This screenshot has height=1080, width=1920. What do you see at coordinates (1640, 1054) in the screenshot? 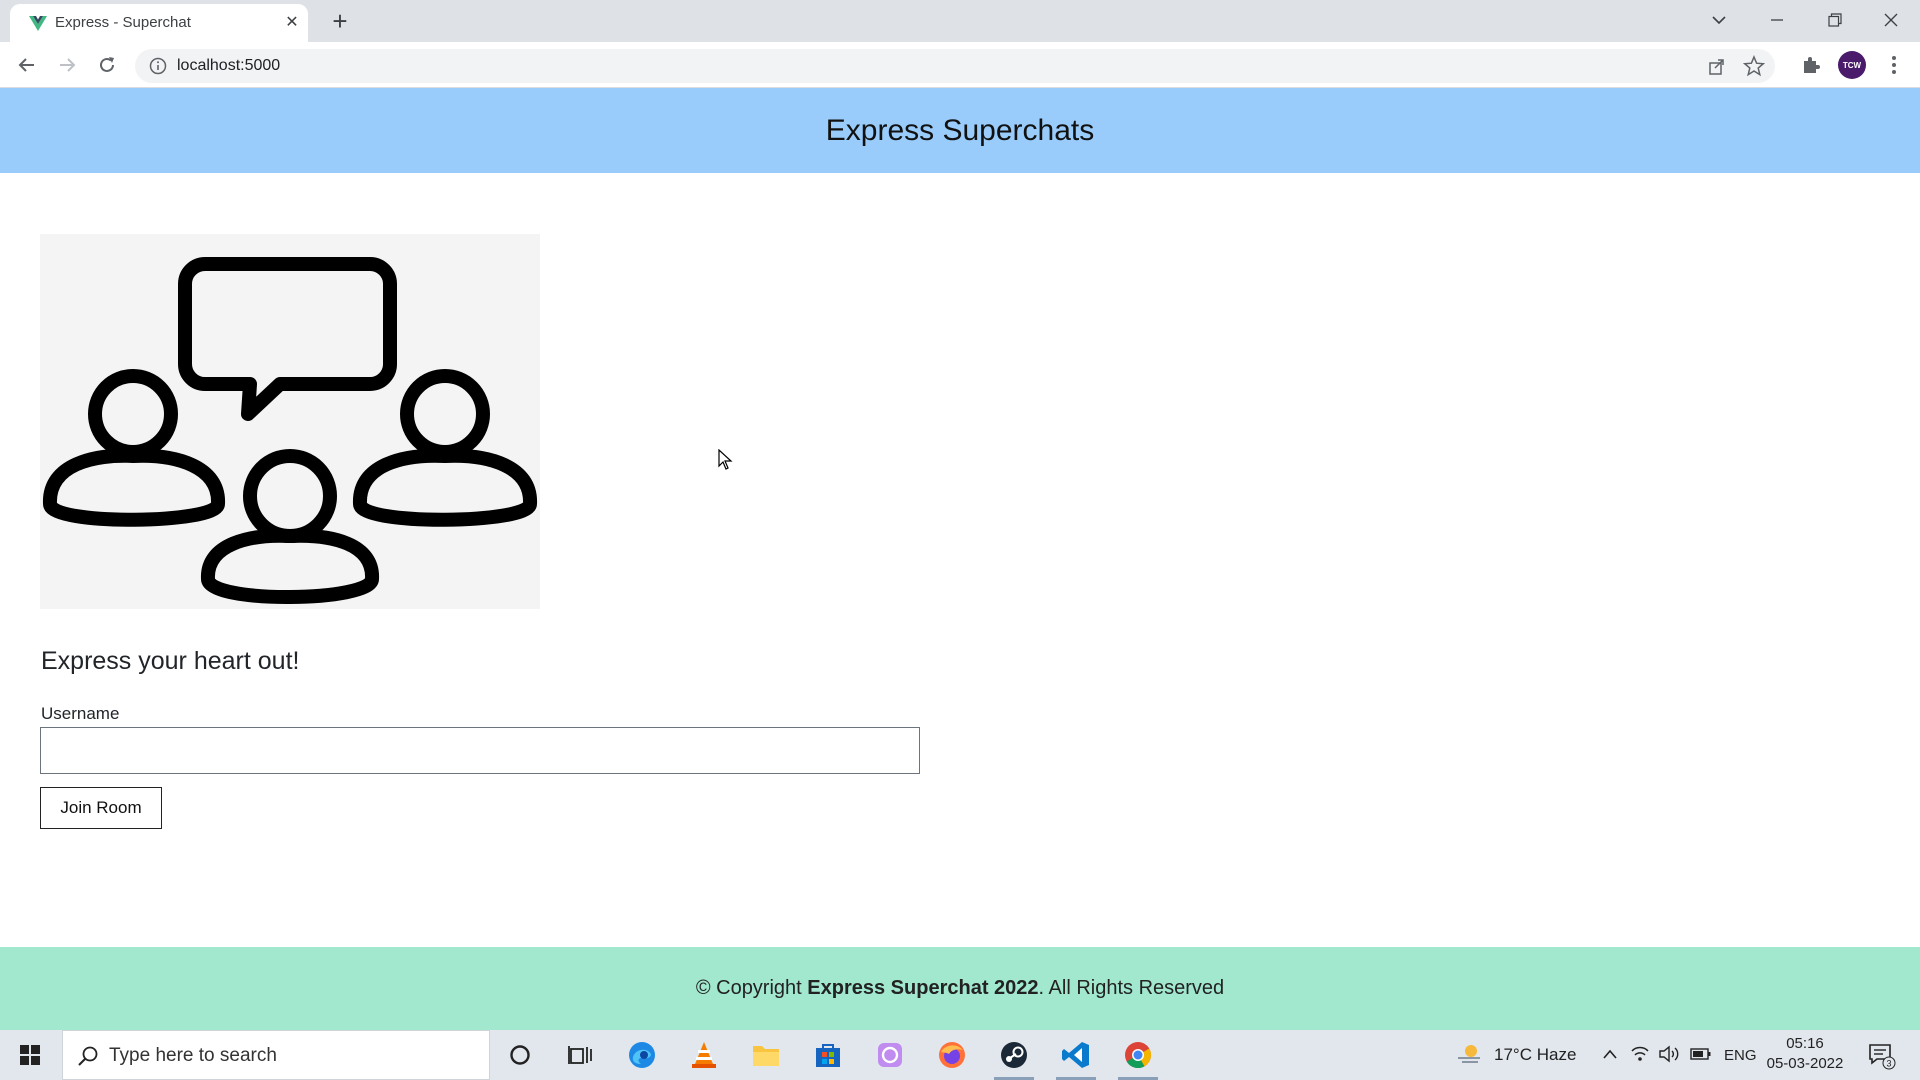
I see `wifi-icon` at bounding box center [1640, 1054].